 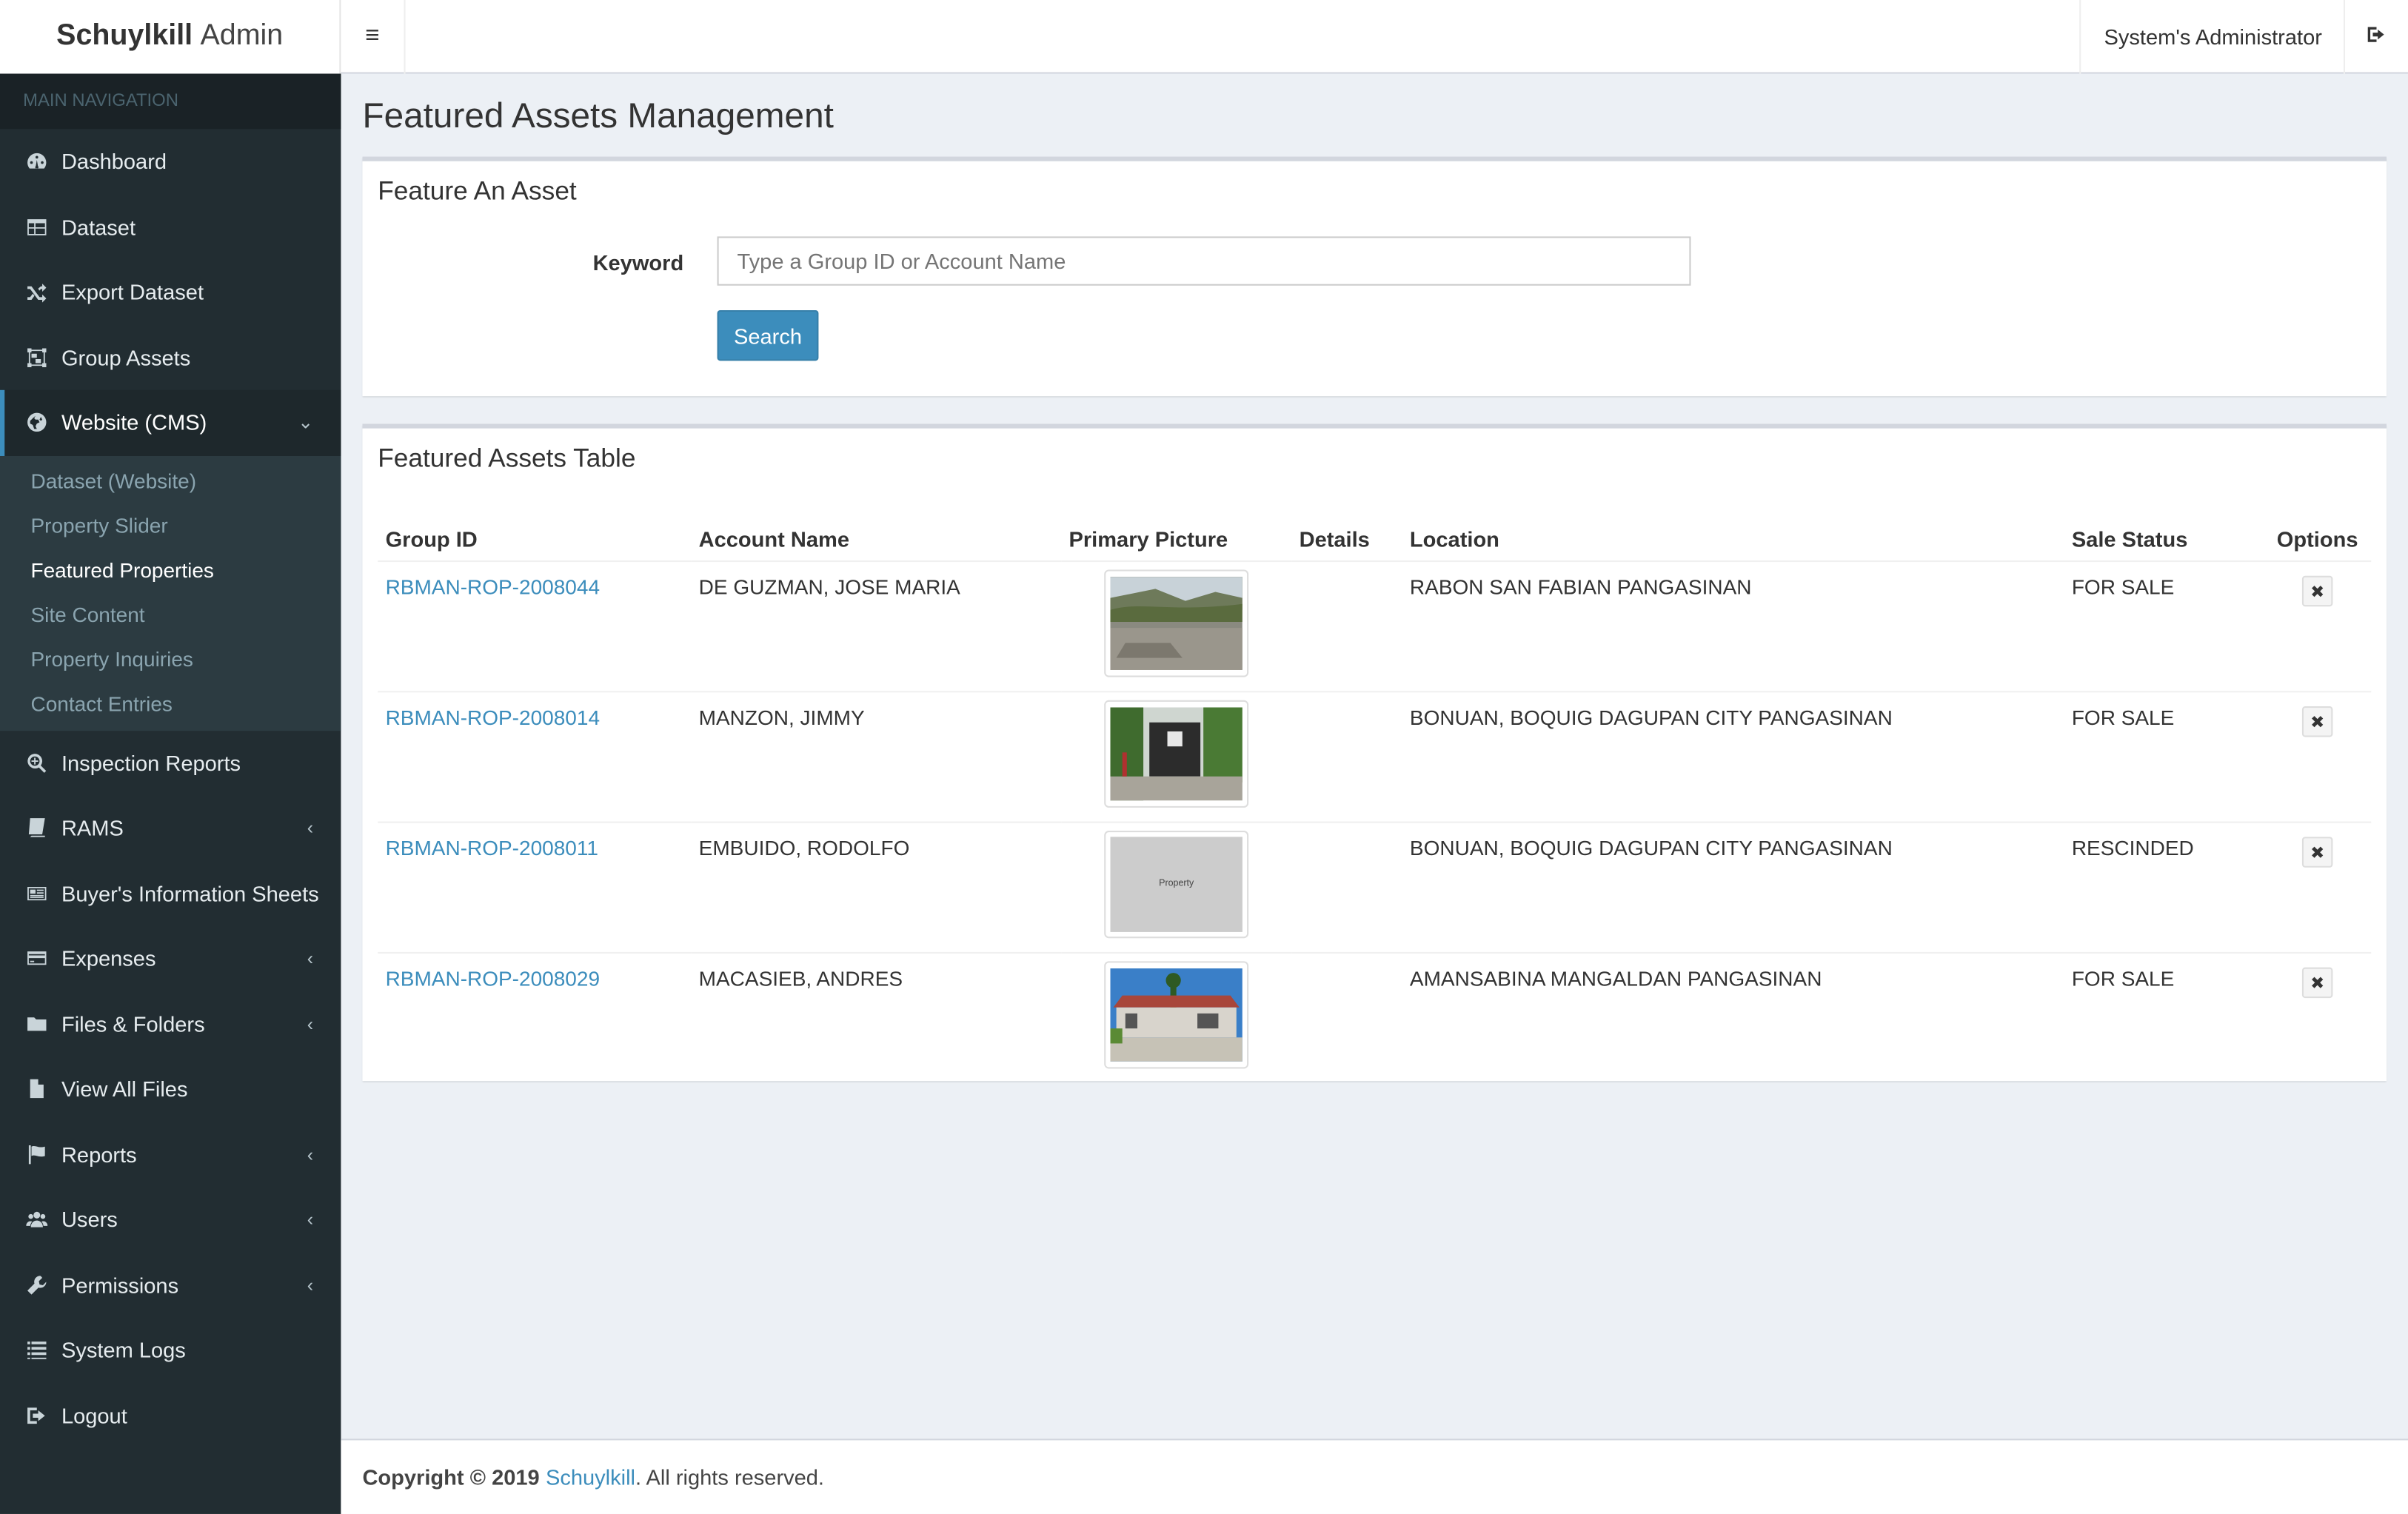 What do you see at coordinates (242, 36) in the screenshot?
I see `brand-light: Admin` at bounding box center [242, 36].